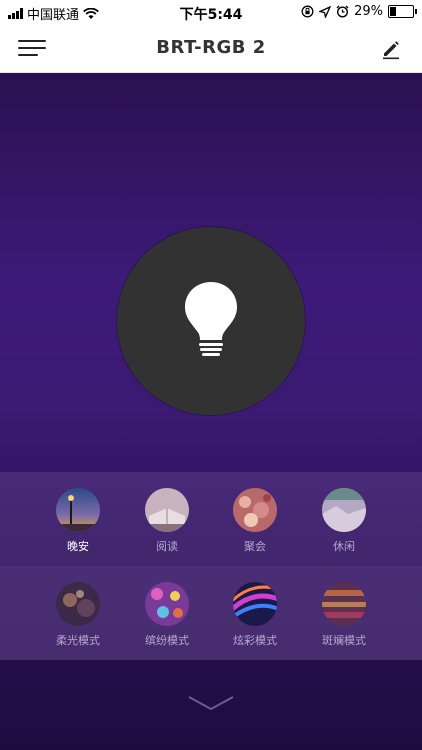 This screenshot has height=750, width=422. What do you see at coordinates (211, 12) in the screenshot?
I see `status-bar: 中国联通 下午5:44 29%` at bounding box center [211, 12].